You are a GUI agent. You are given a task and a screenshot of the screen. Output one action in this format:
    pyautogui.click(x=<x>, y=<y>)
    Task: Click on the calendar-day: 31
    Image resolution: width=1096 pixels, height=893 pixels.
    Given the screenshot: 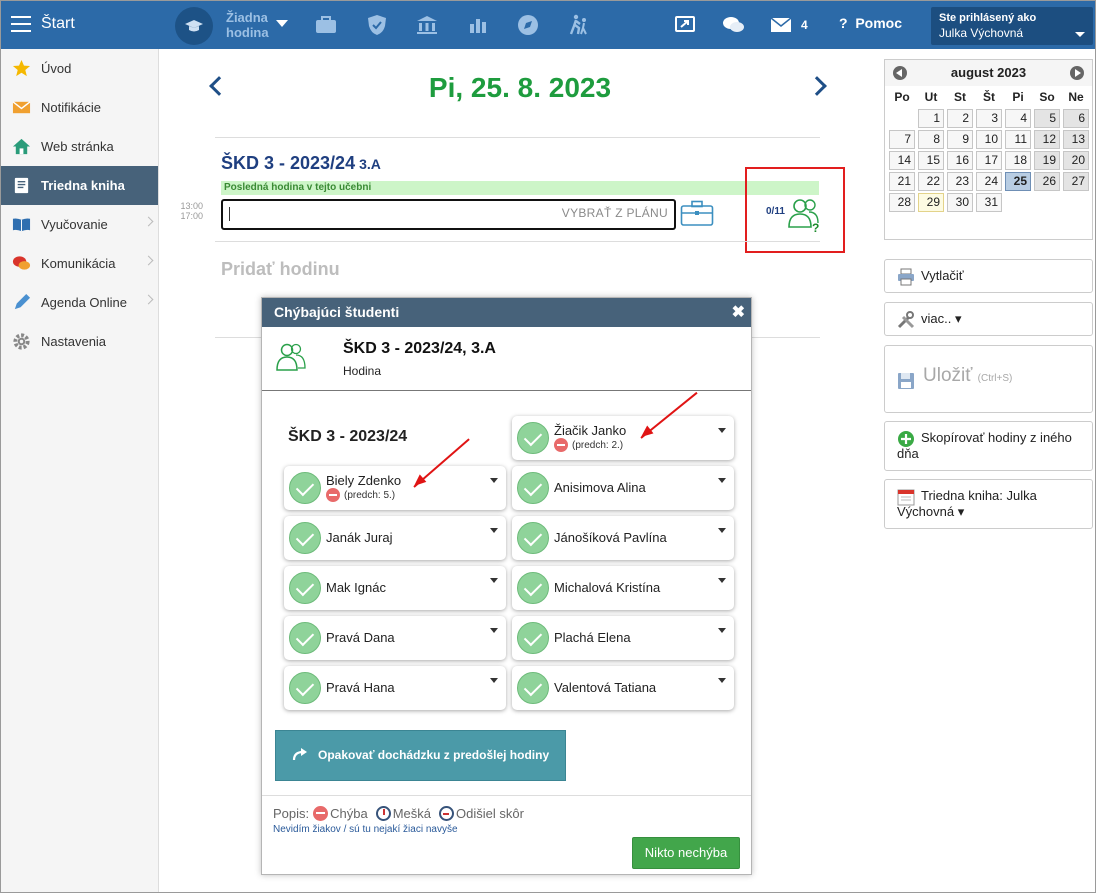 What is the action you would take?
    pyautogui.click(x=989, y=202)
    